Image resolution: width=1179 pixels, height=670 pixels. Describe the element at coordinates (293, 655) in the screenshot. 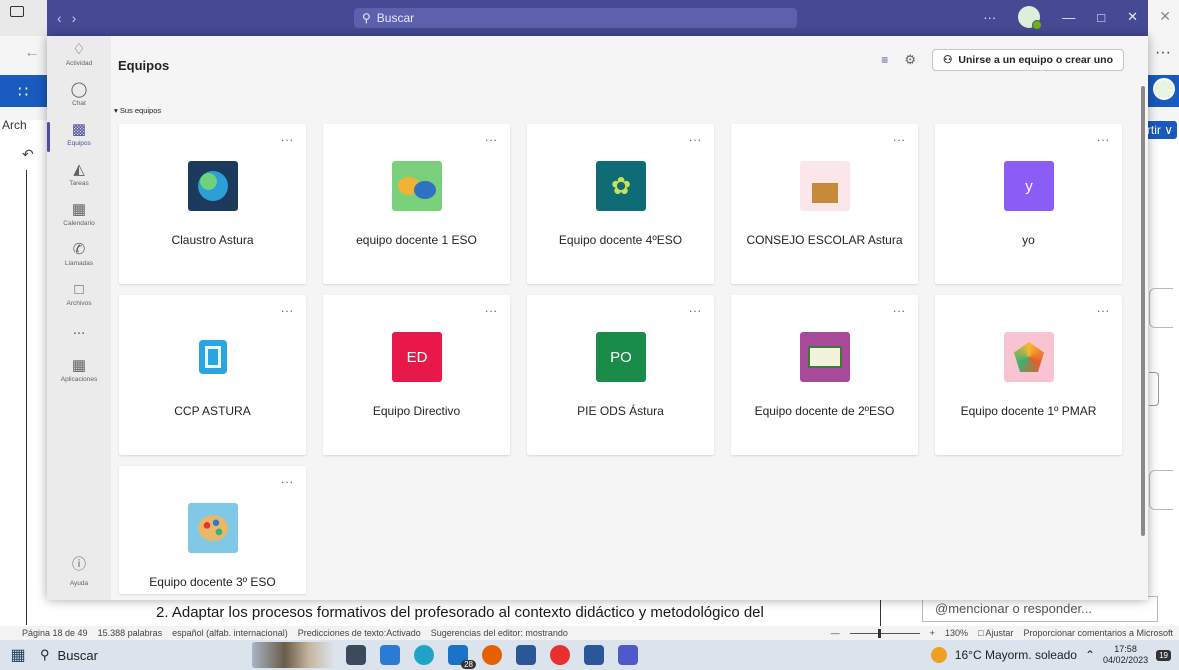

I see `search-highlight-image` at that location.